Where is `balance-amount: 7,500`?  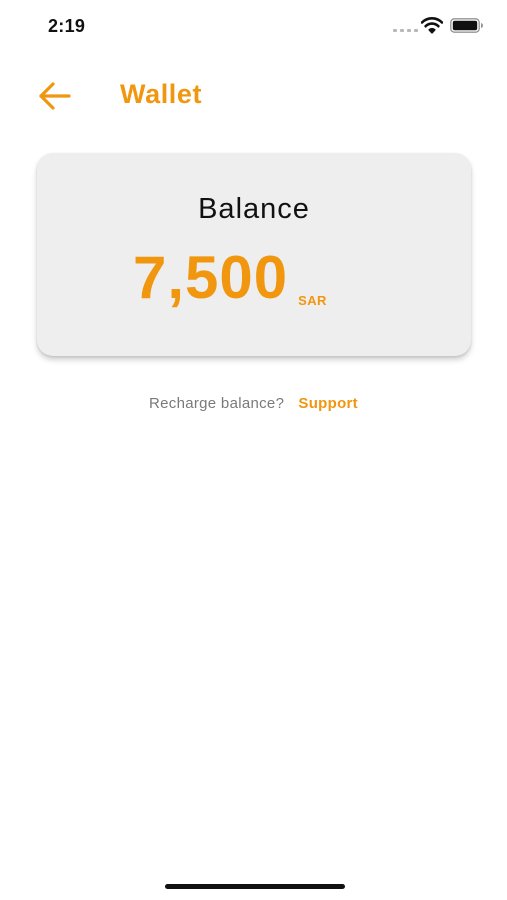
balance-amount: 7,500 is located at coordinates (211, 277).